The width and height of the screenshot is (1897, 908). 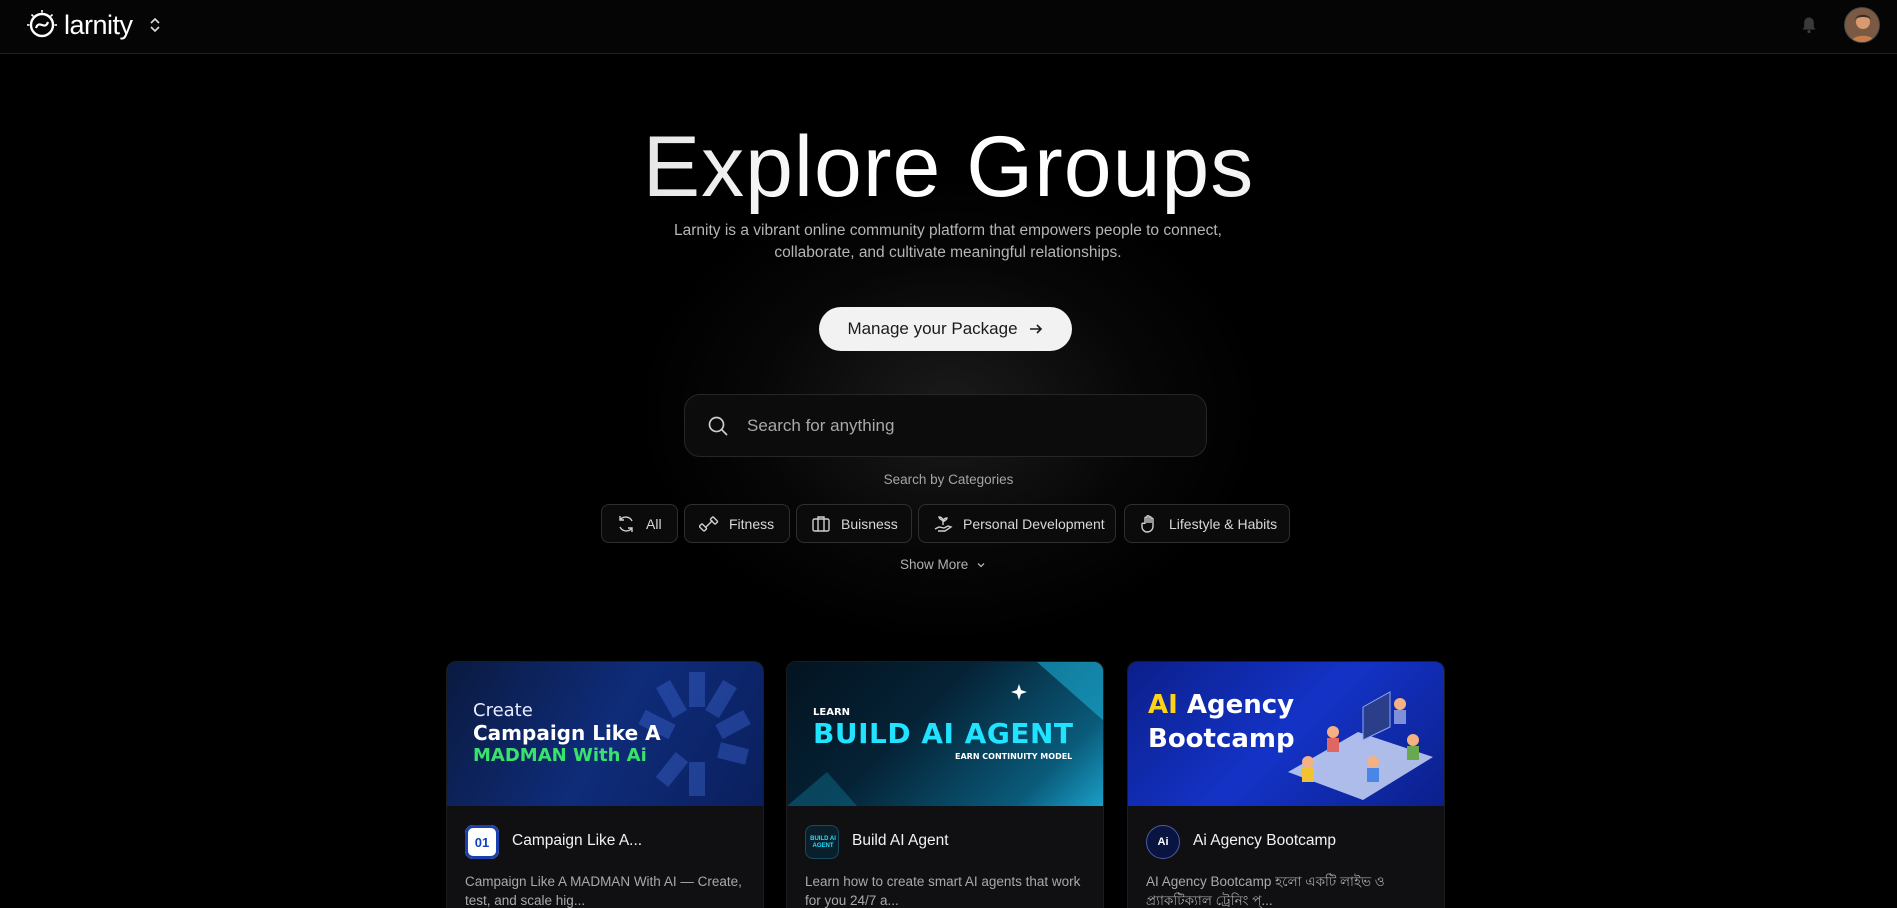 What do you see at coordinates (948, 167) in the screenshot?
I see `page-title: Explore Groups` at bounding box center [948, 167].